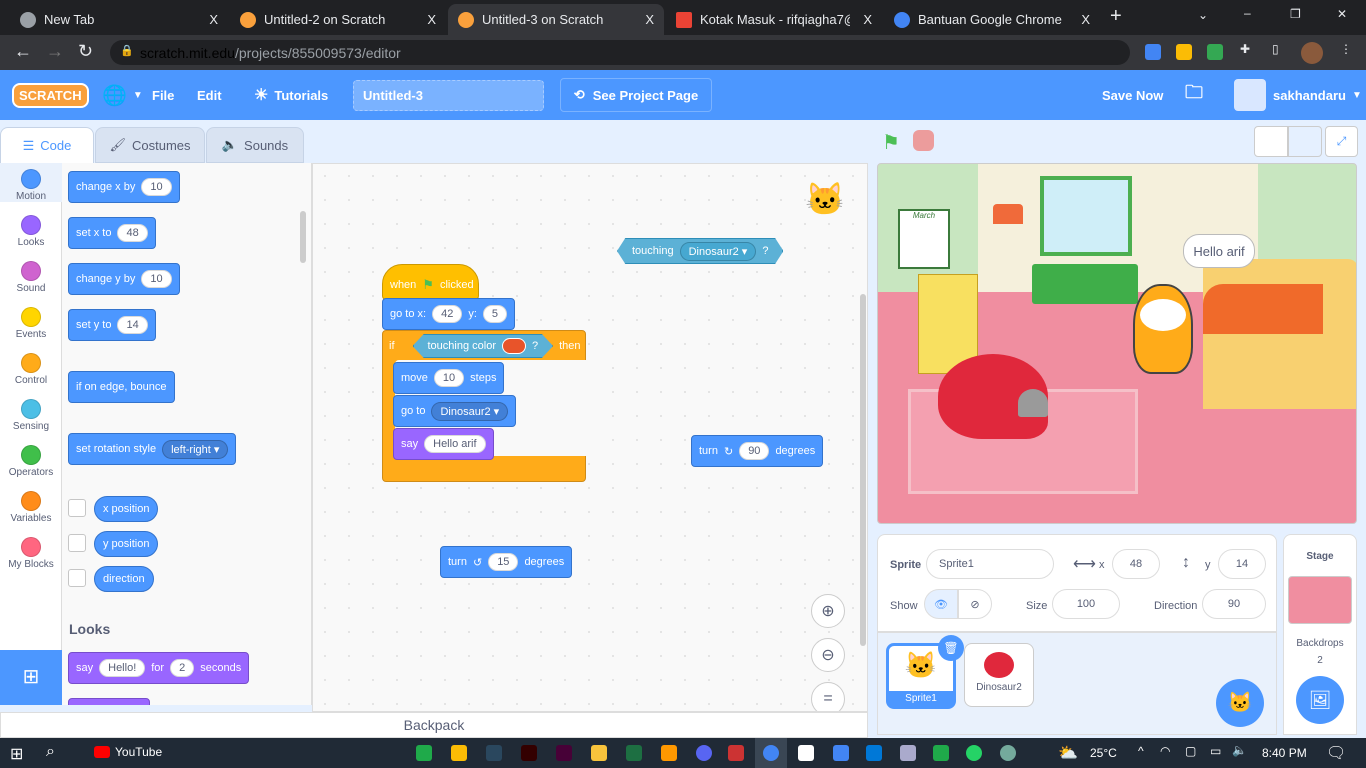 The height and width of the screenshot is (768, 1366). What do you see at coordinates (806, 753) in the screenshot?
I see `notion-icon` at bounding box center [806, 753].